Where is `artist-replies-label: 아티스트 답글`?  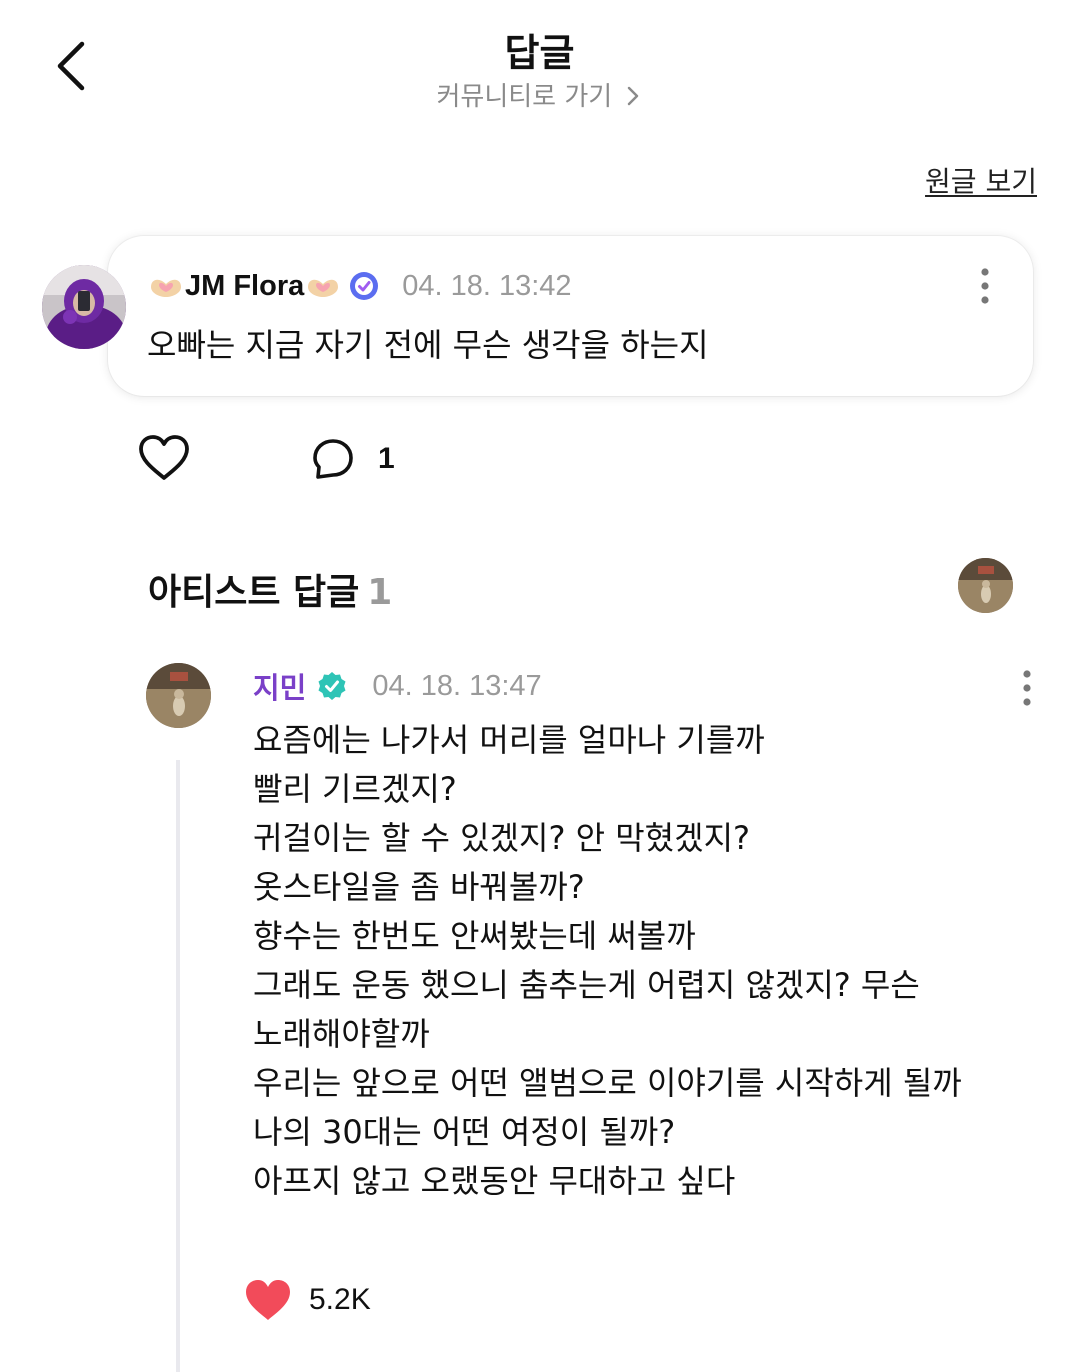 artist-replies-label: 아티스트 답글 is located at coordinates (254, 592).